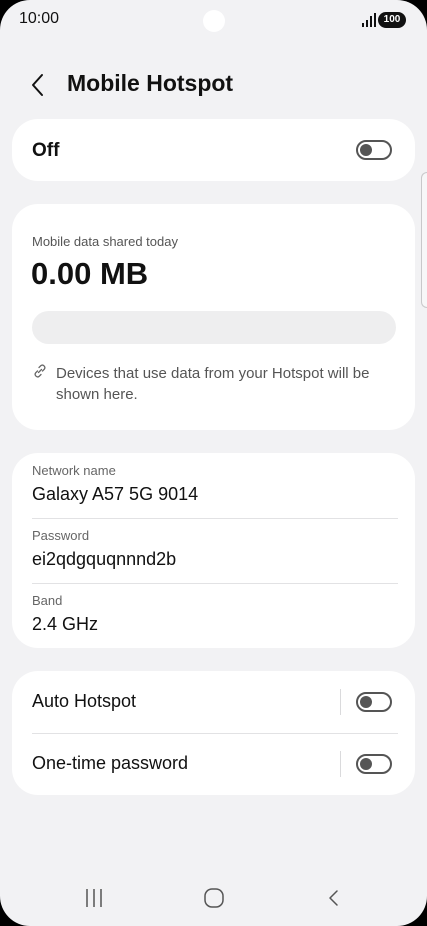 The image size is (427, 926). What do you see at coordinates (424, 240) in the screenshot?
I see `edge-panel-handle` at bounding box center [424, 240].